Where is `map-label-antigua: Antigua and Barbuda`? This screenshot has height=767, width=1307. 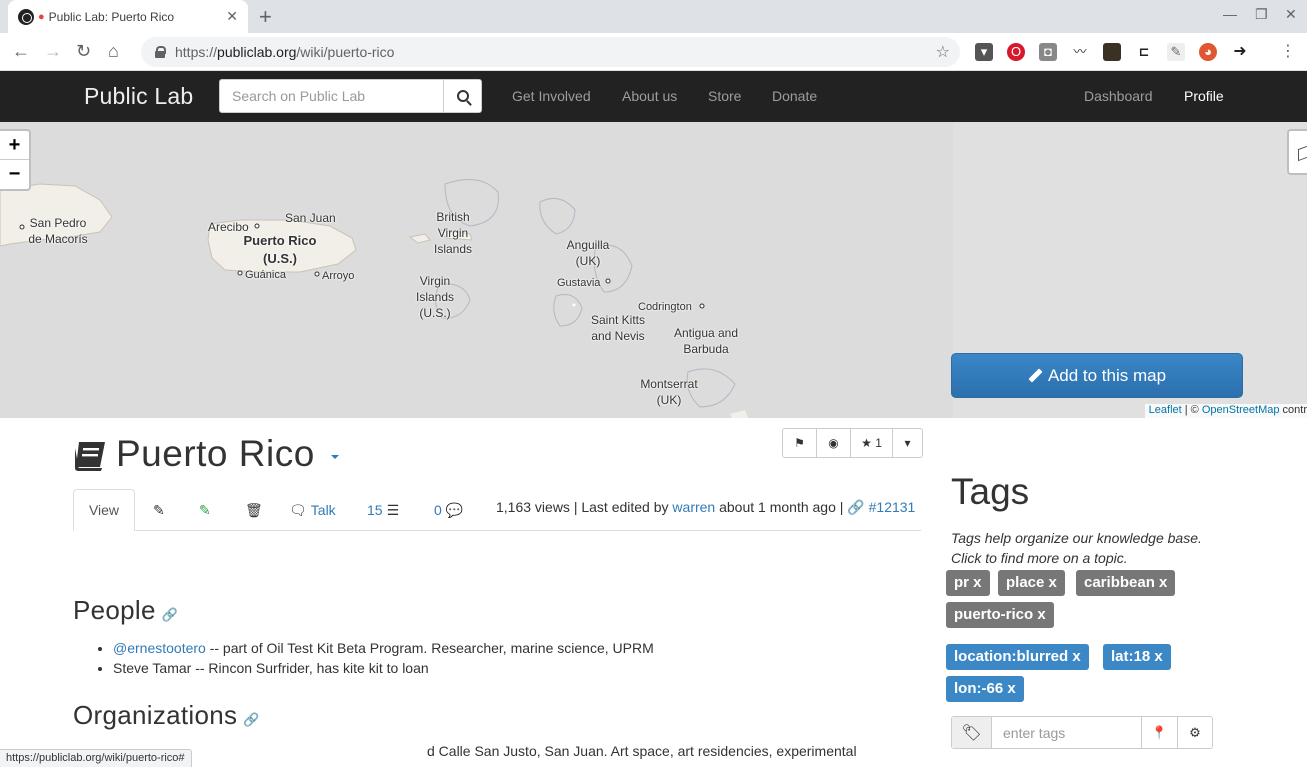
map-label-antigua: Antigua and Barbuda is located at coordinates (706, 341).